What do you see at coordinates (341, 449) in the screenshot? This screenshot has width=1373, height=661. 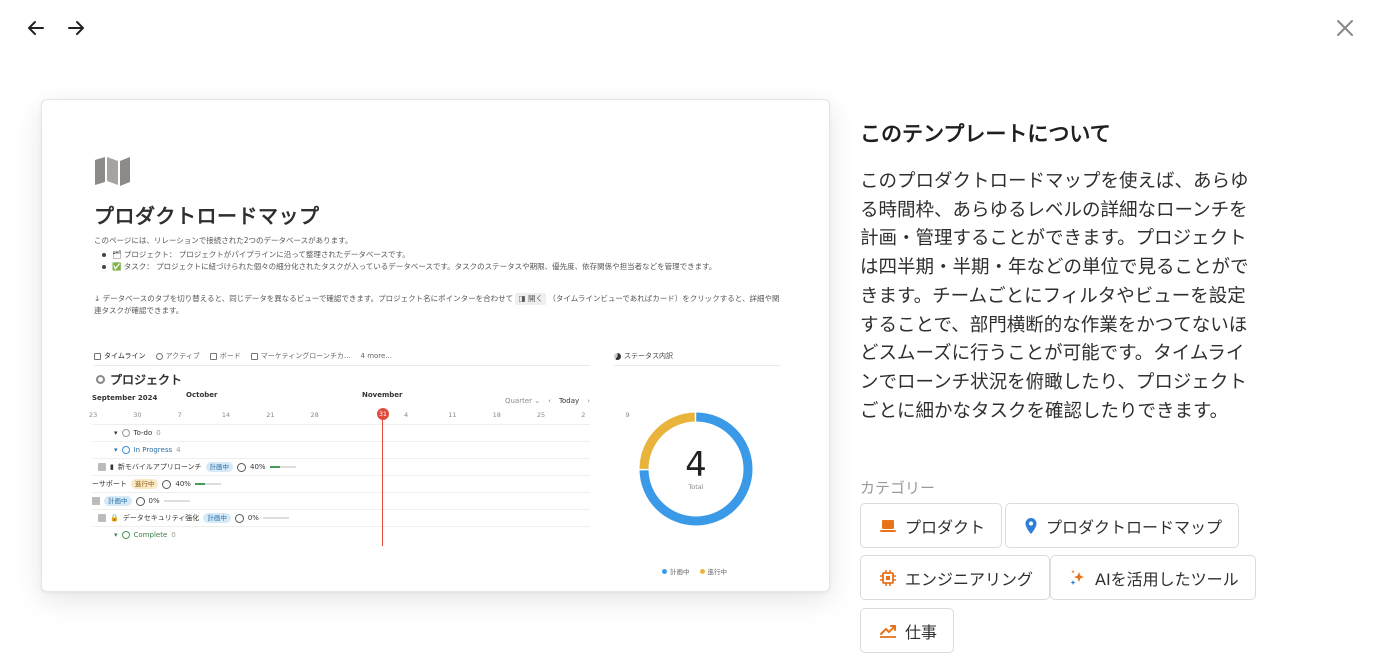 I see `group-row-in-progress: ▾ In Progress 4` at bounding box center [341, 449].